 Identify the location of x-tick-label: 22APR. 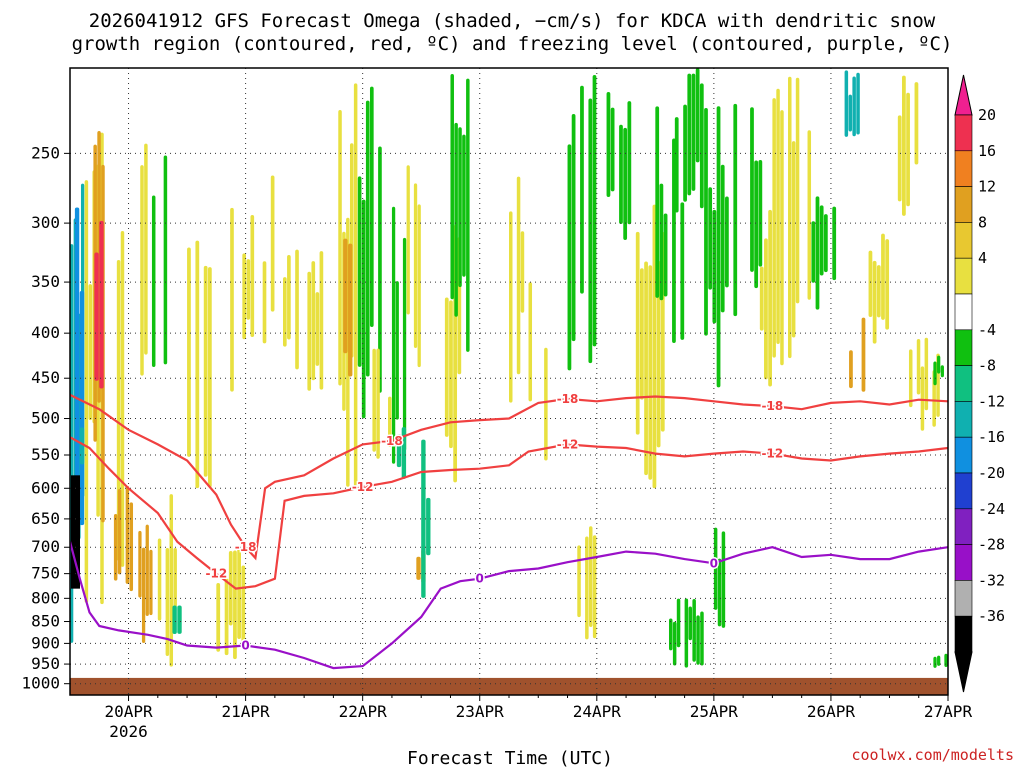
(363, 711).